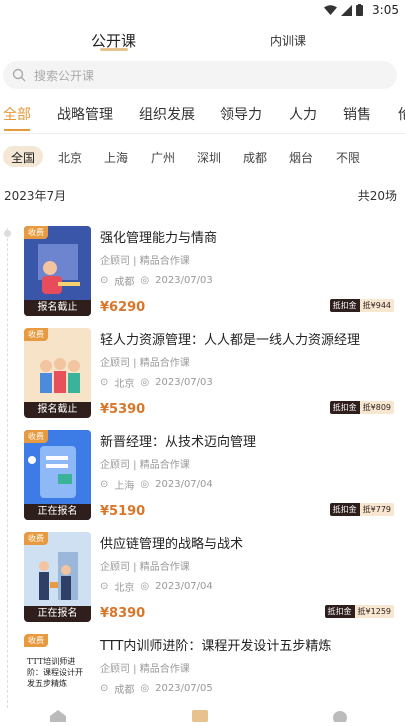 The image size is (405, 726). What do you see at coordinates (376, 305) in the screenshot?
I see `deduction-value: 抵¥944` at bounding box center [376, 305].